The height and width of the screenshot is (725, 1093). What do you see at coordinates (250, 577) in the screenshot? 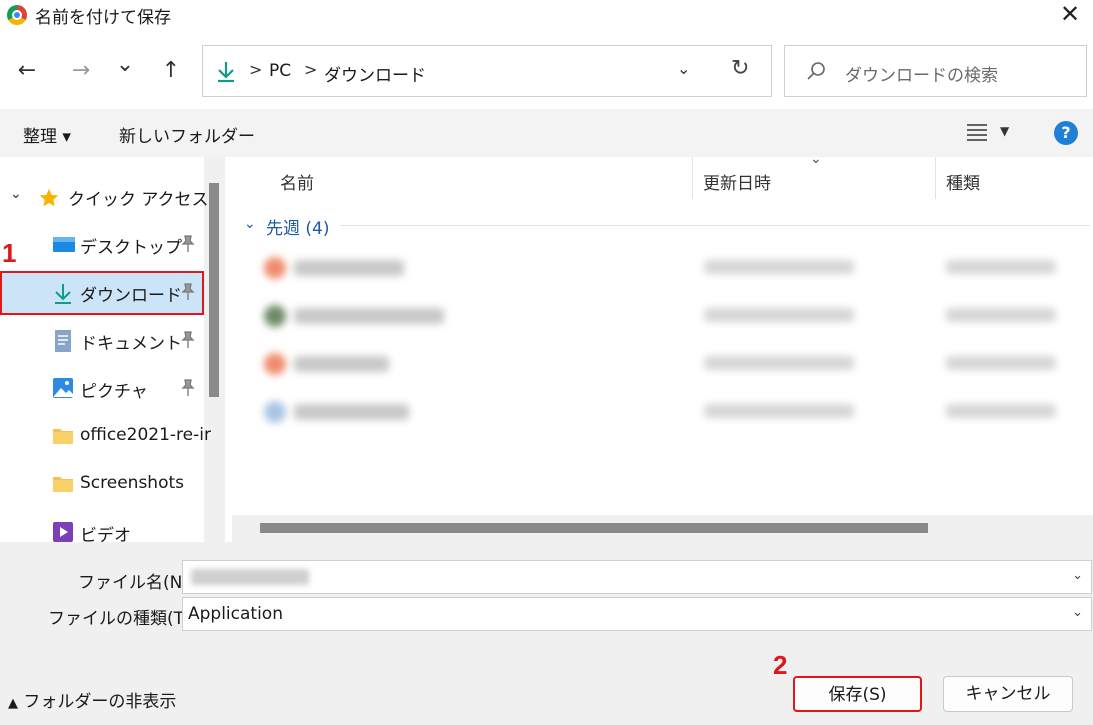
I see `filename-value` at bounding box center [250, 577].